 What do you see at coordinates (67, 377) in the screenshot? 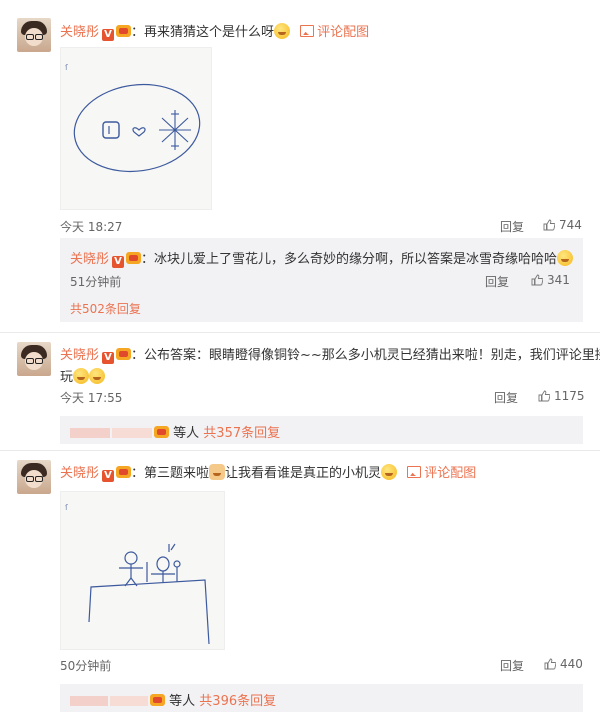
I see `comment-text-line2: 玩` at bounding box center [67, 377].